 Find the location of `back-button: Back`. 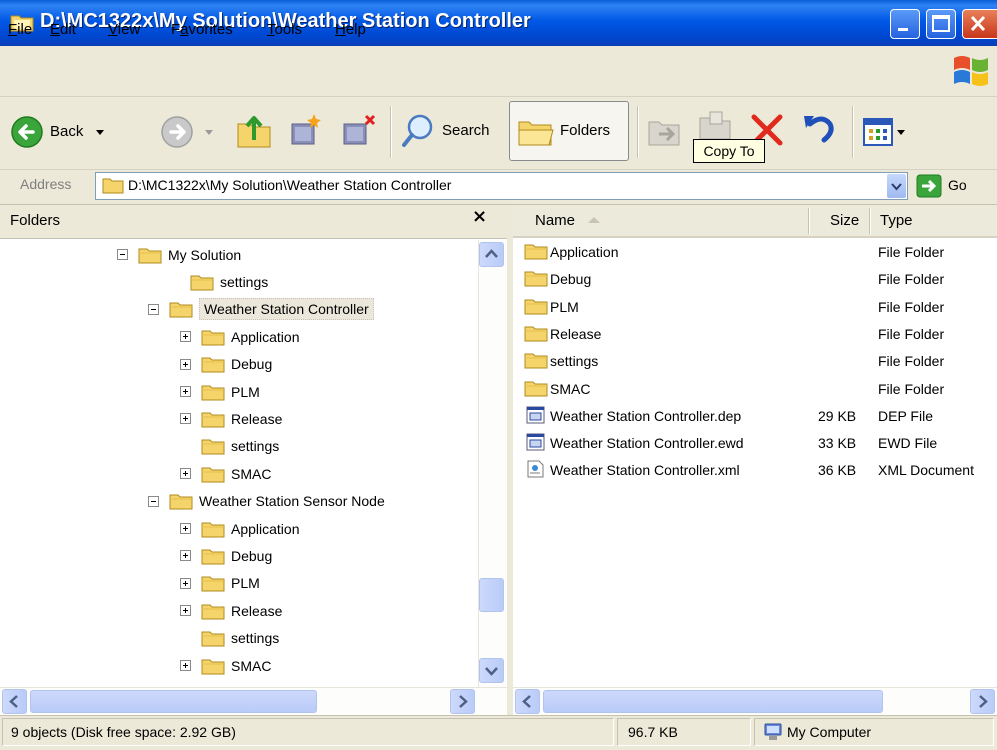

back-button: Back is located at coordinates (69, 132).